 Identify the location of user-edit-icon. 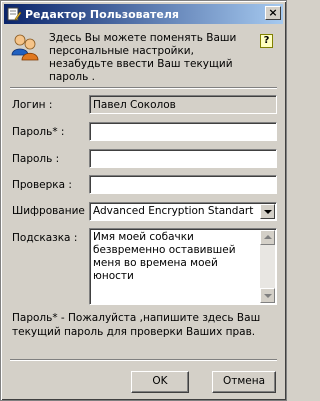
(14, 14).